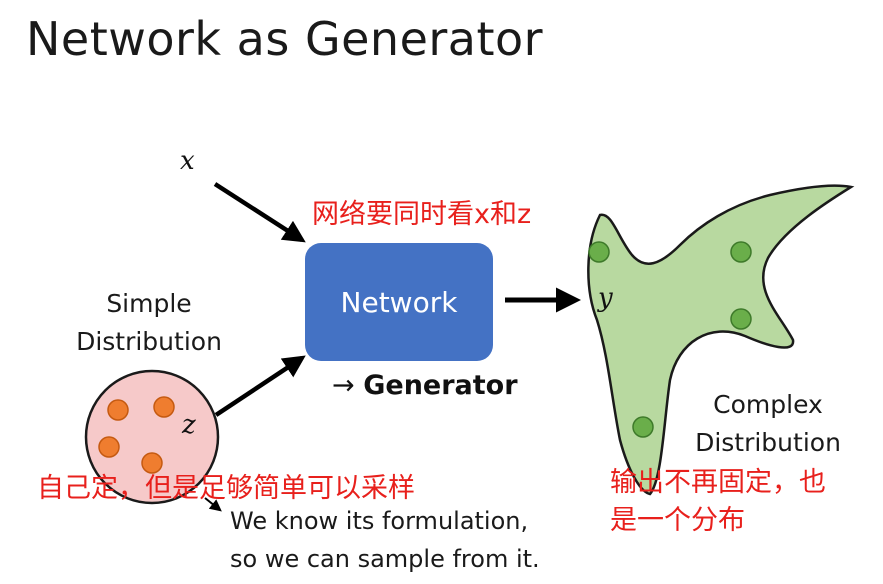  I want to click on generator-label: → Generator, so click(425, 385).